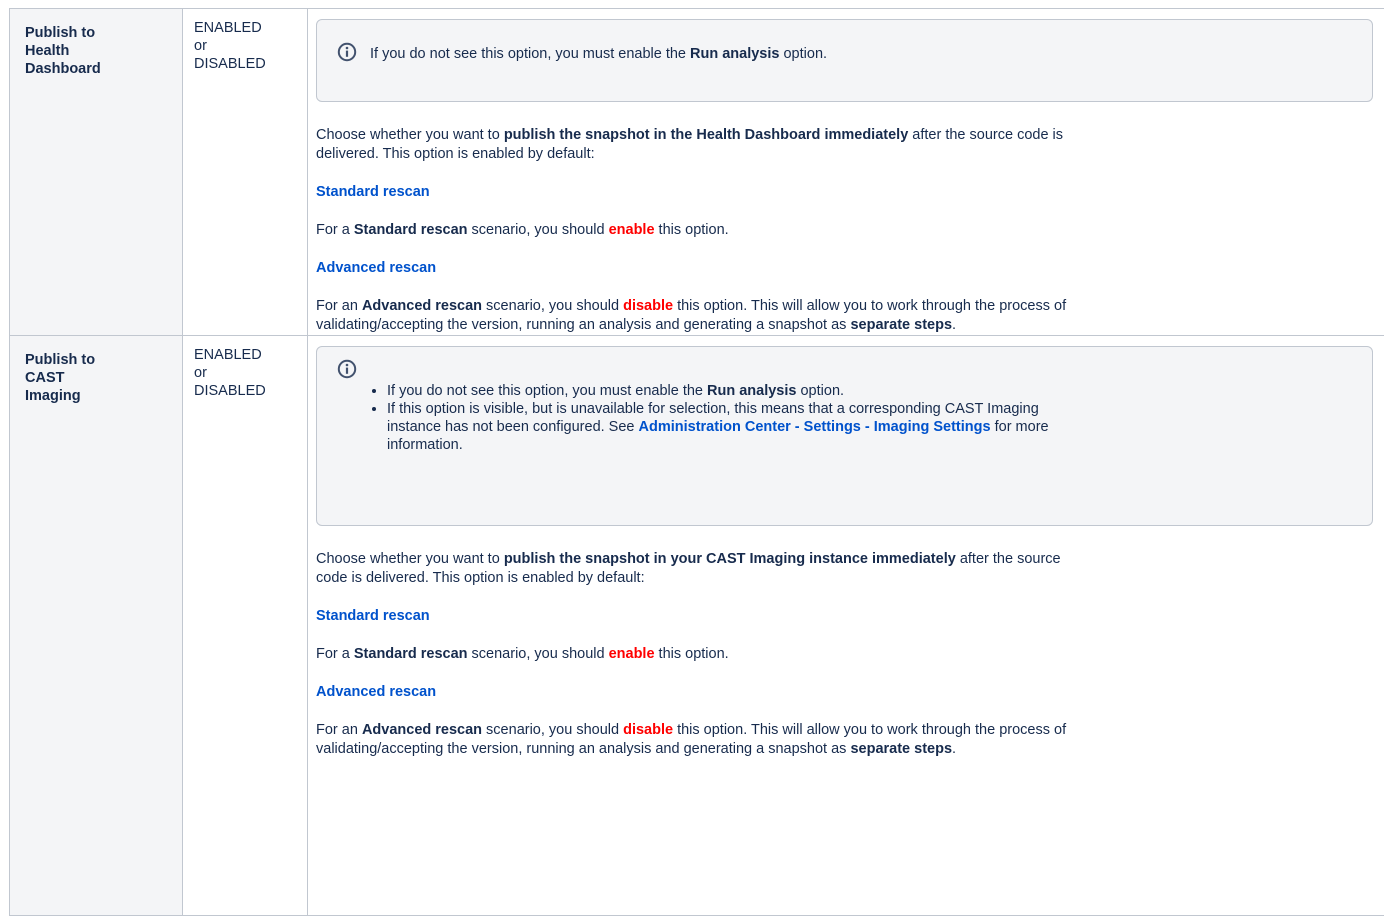  Describe the element at coordinates (96, 370) in the screenshot. I see `option-name: Publish toCASTImaging` at that location.